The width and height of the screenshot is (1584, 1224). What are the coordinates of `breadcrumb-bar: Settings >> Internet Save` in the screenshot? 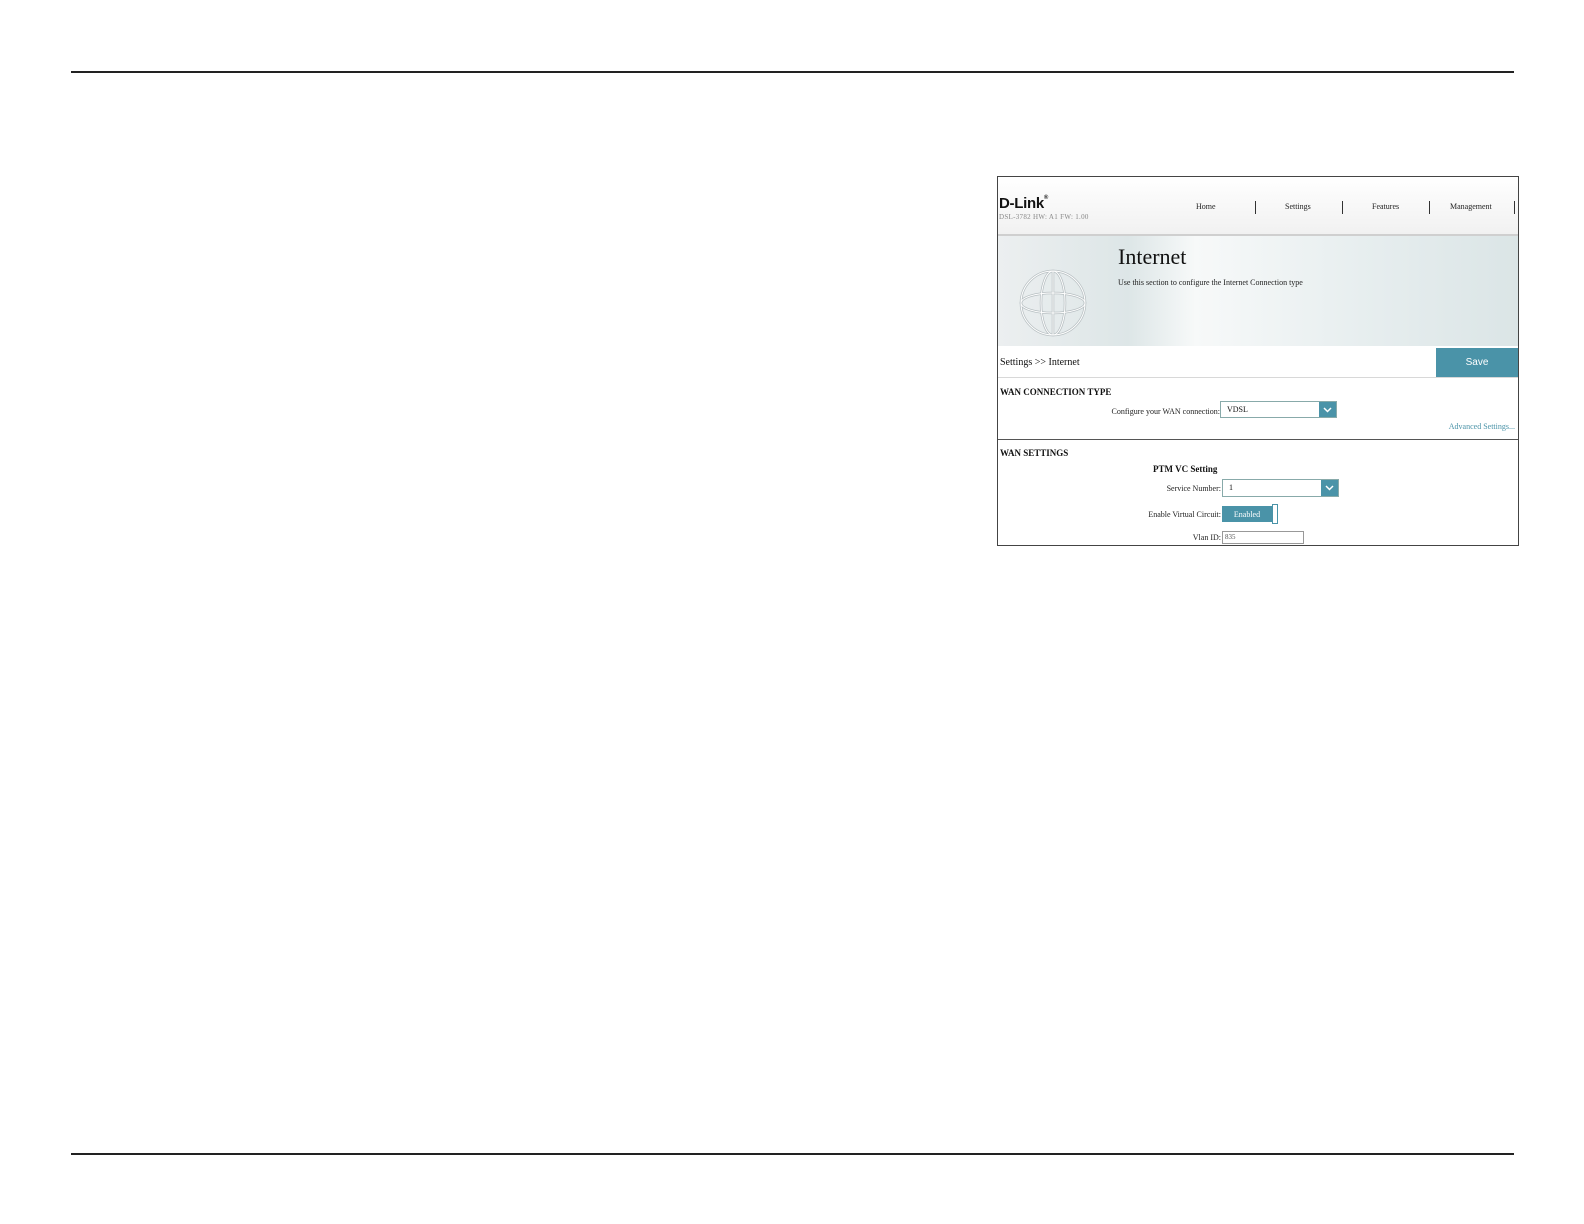 It's located at (1258, 363).